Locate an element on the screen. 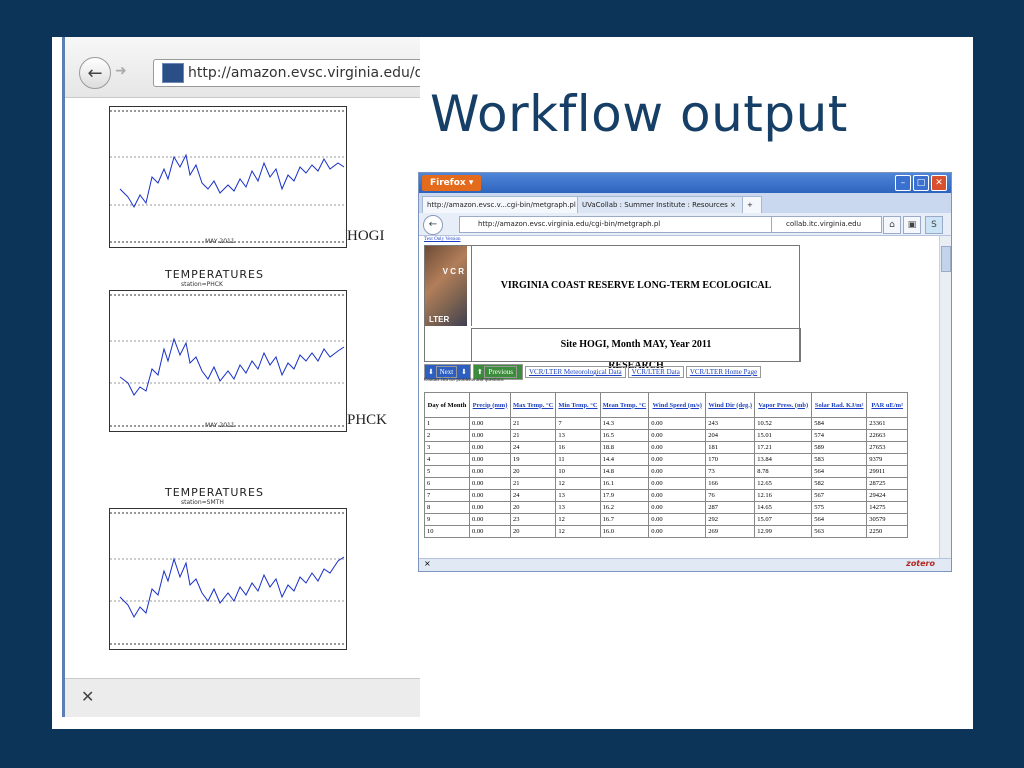  table-cell: 16.1 is located at coordinates (624, 483).